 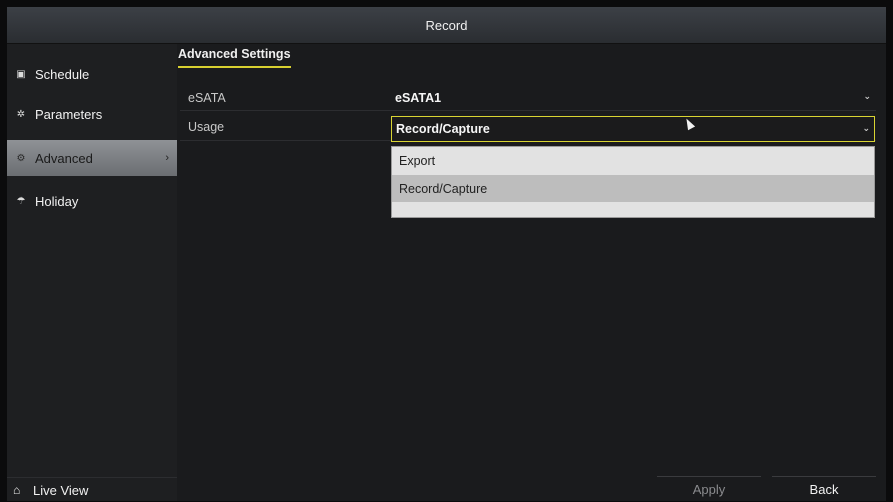 I want to click on live-view-button: ⌂ Live View, so click(x=92, y=489).